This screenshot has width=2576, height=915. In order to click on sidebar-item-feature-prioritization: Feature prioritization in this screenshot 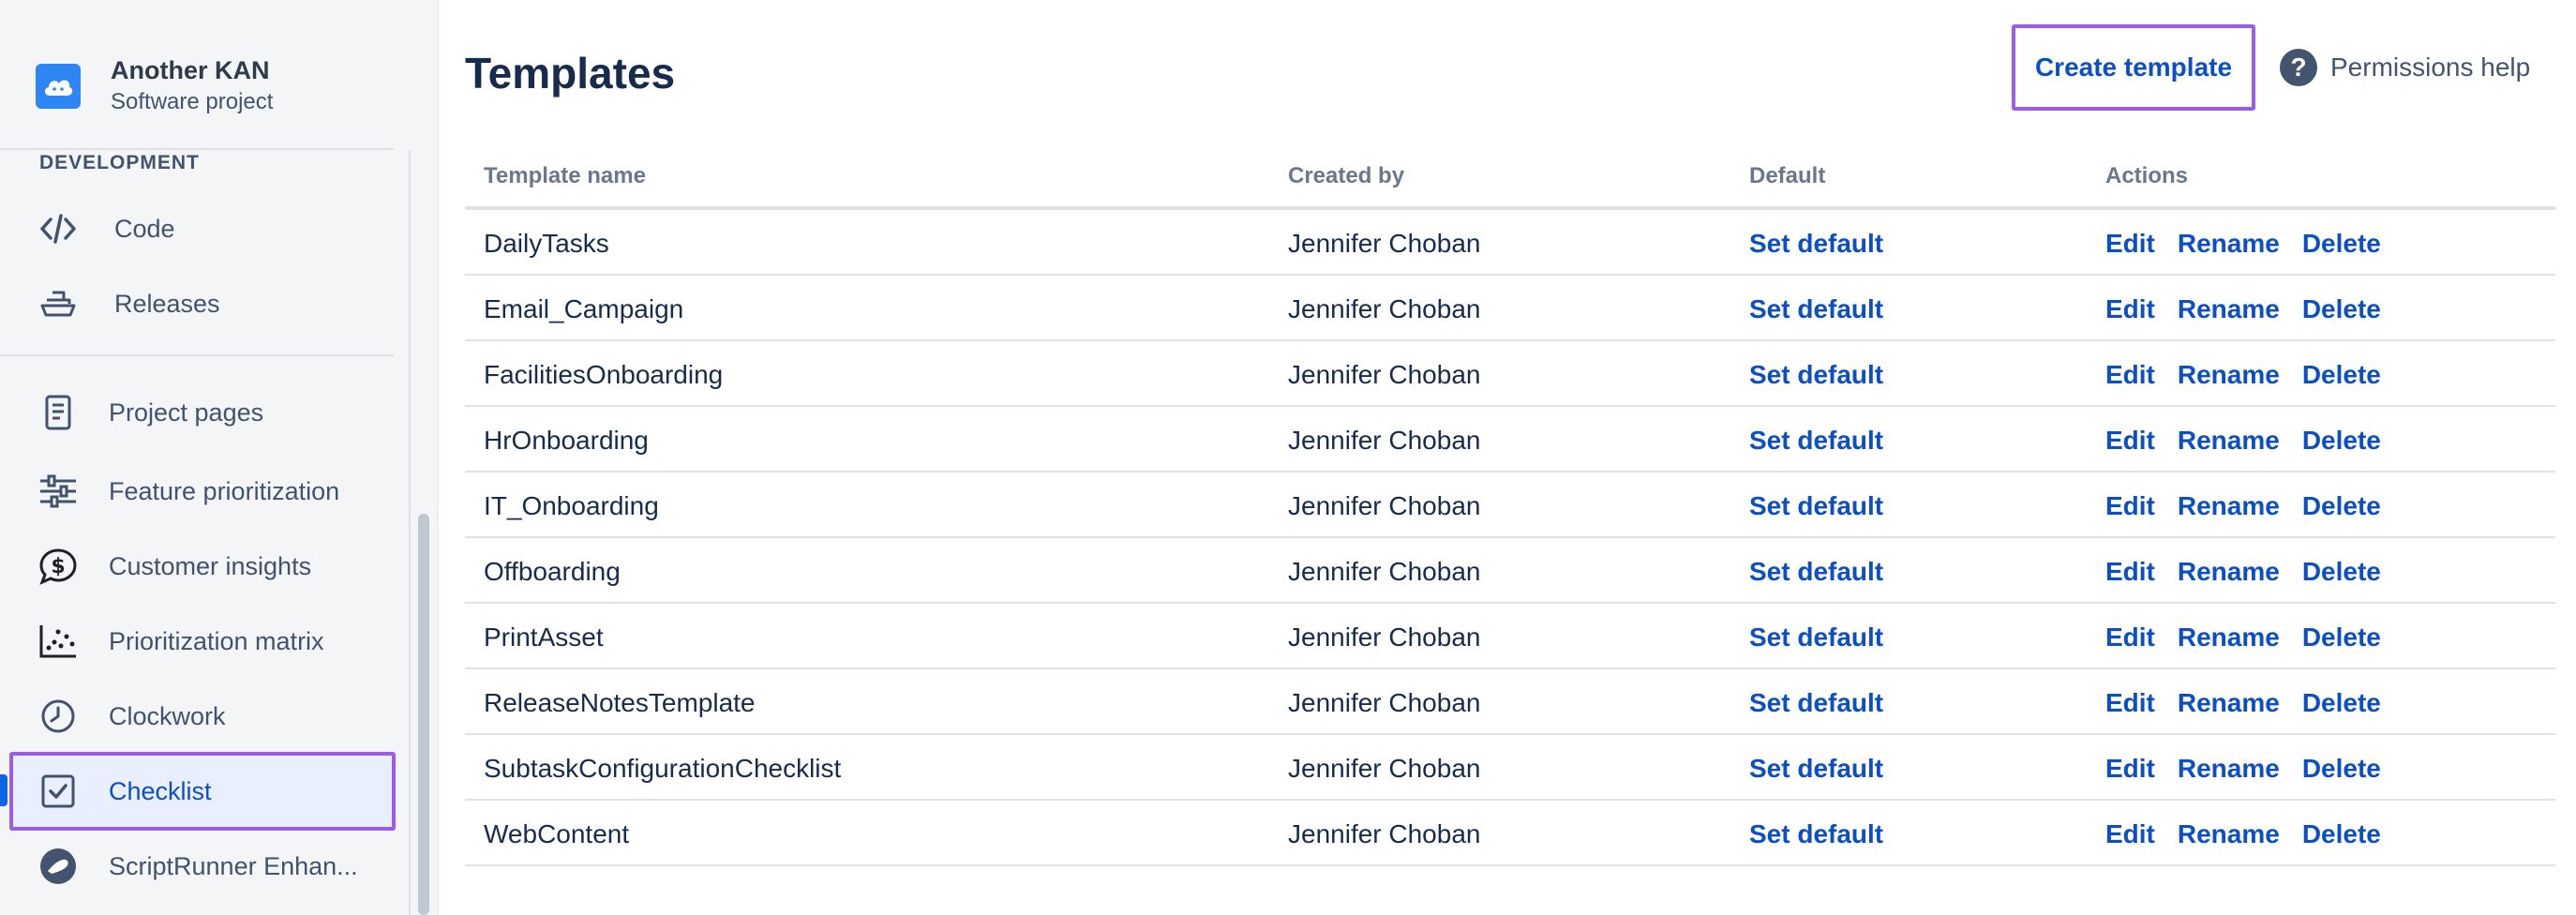, I will do `click(202, 491)`.